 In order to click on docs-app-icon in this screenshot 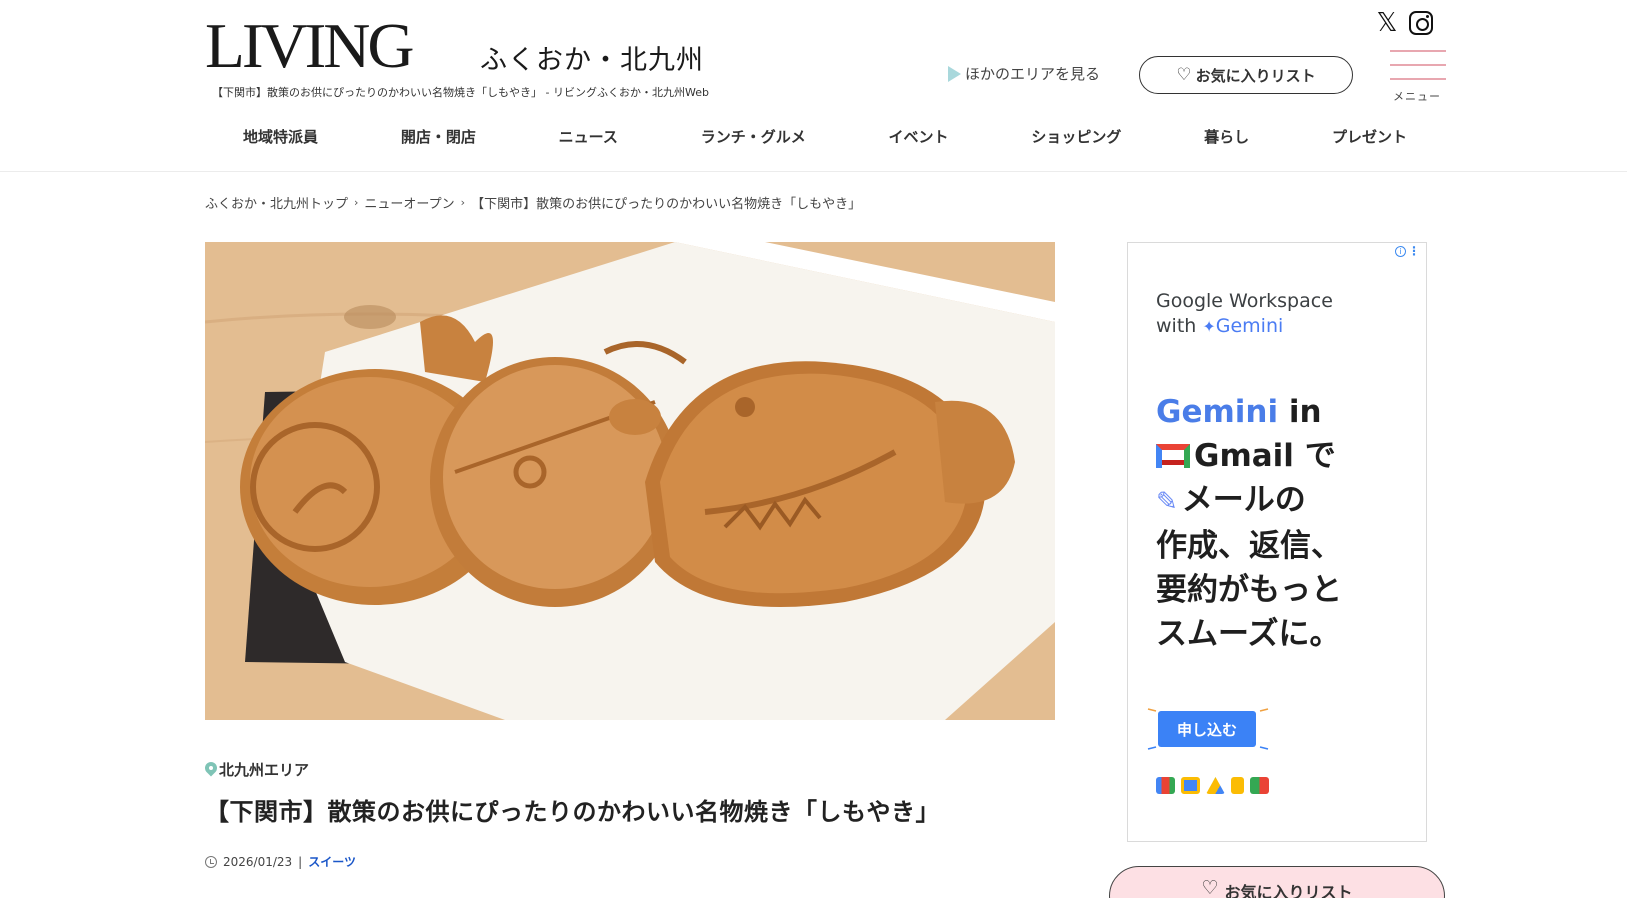, I will do `click(1237, 785)`.